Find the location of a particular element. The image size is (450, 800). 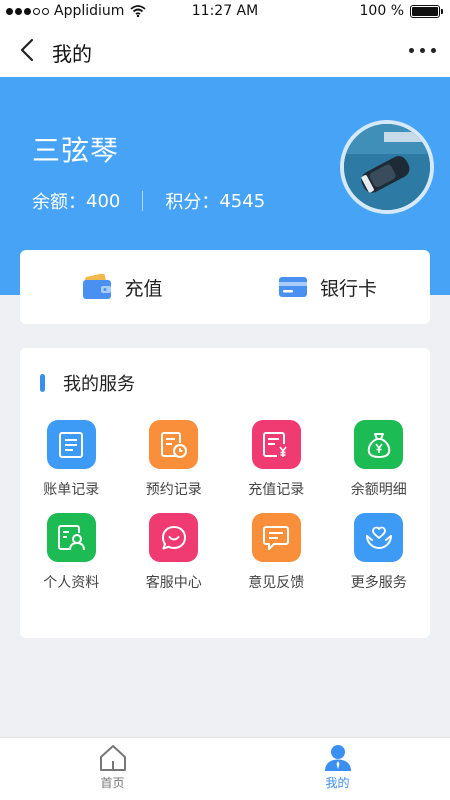

wallet-icon is located at coordinates (97, 286).